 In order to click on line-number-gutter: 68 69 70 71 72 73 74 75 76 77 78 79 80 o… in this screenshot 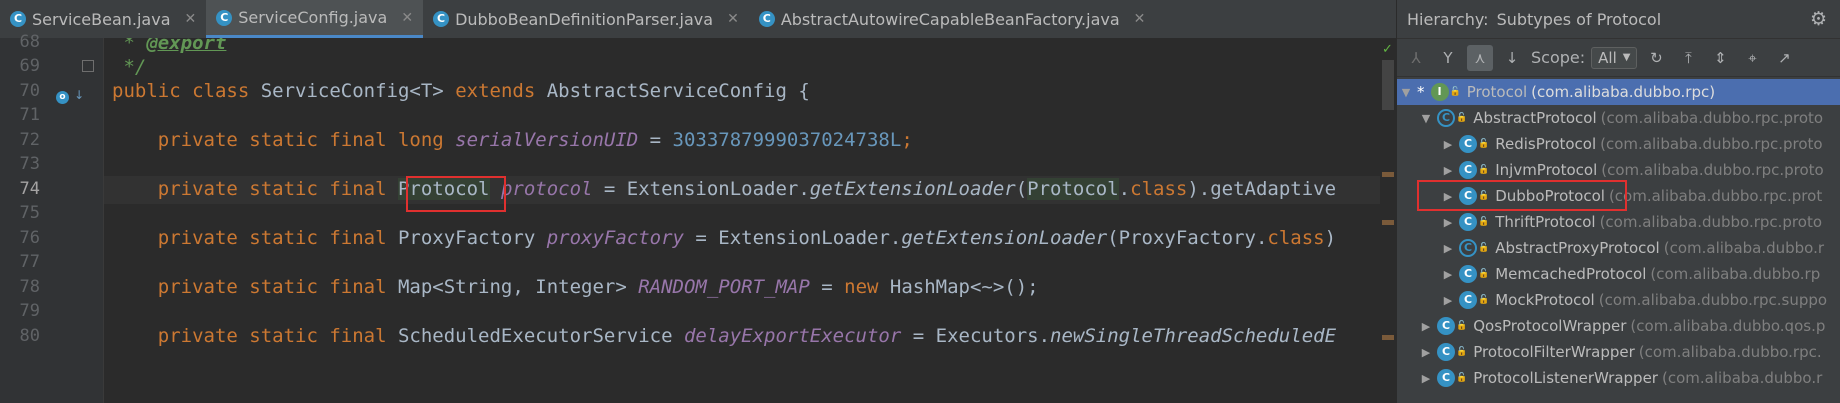, I will do `click(52, 217)`.